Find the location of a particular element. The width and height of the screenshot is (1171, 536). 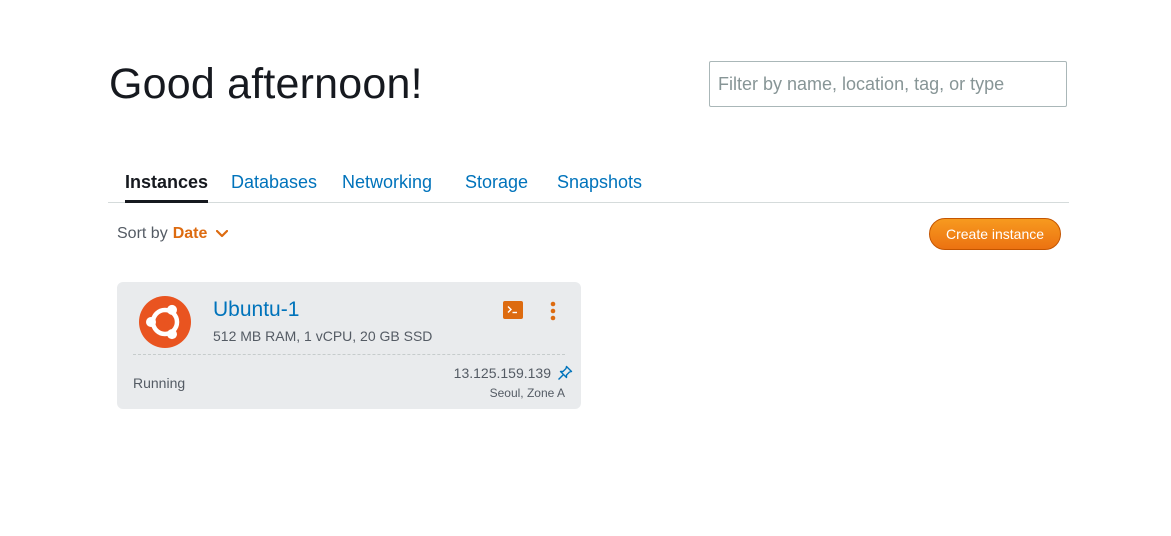

sort-value-dropdown: Date is located at coordinates (200, 234).